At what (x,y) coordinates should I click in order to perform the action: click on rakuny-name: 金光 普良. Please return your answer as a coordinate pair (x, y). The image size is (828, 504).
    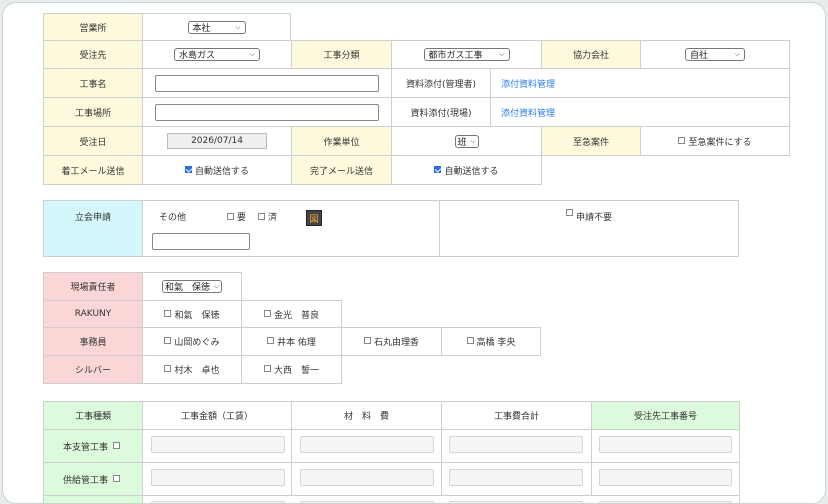
    Looking at the image, I should click on (296, 315).